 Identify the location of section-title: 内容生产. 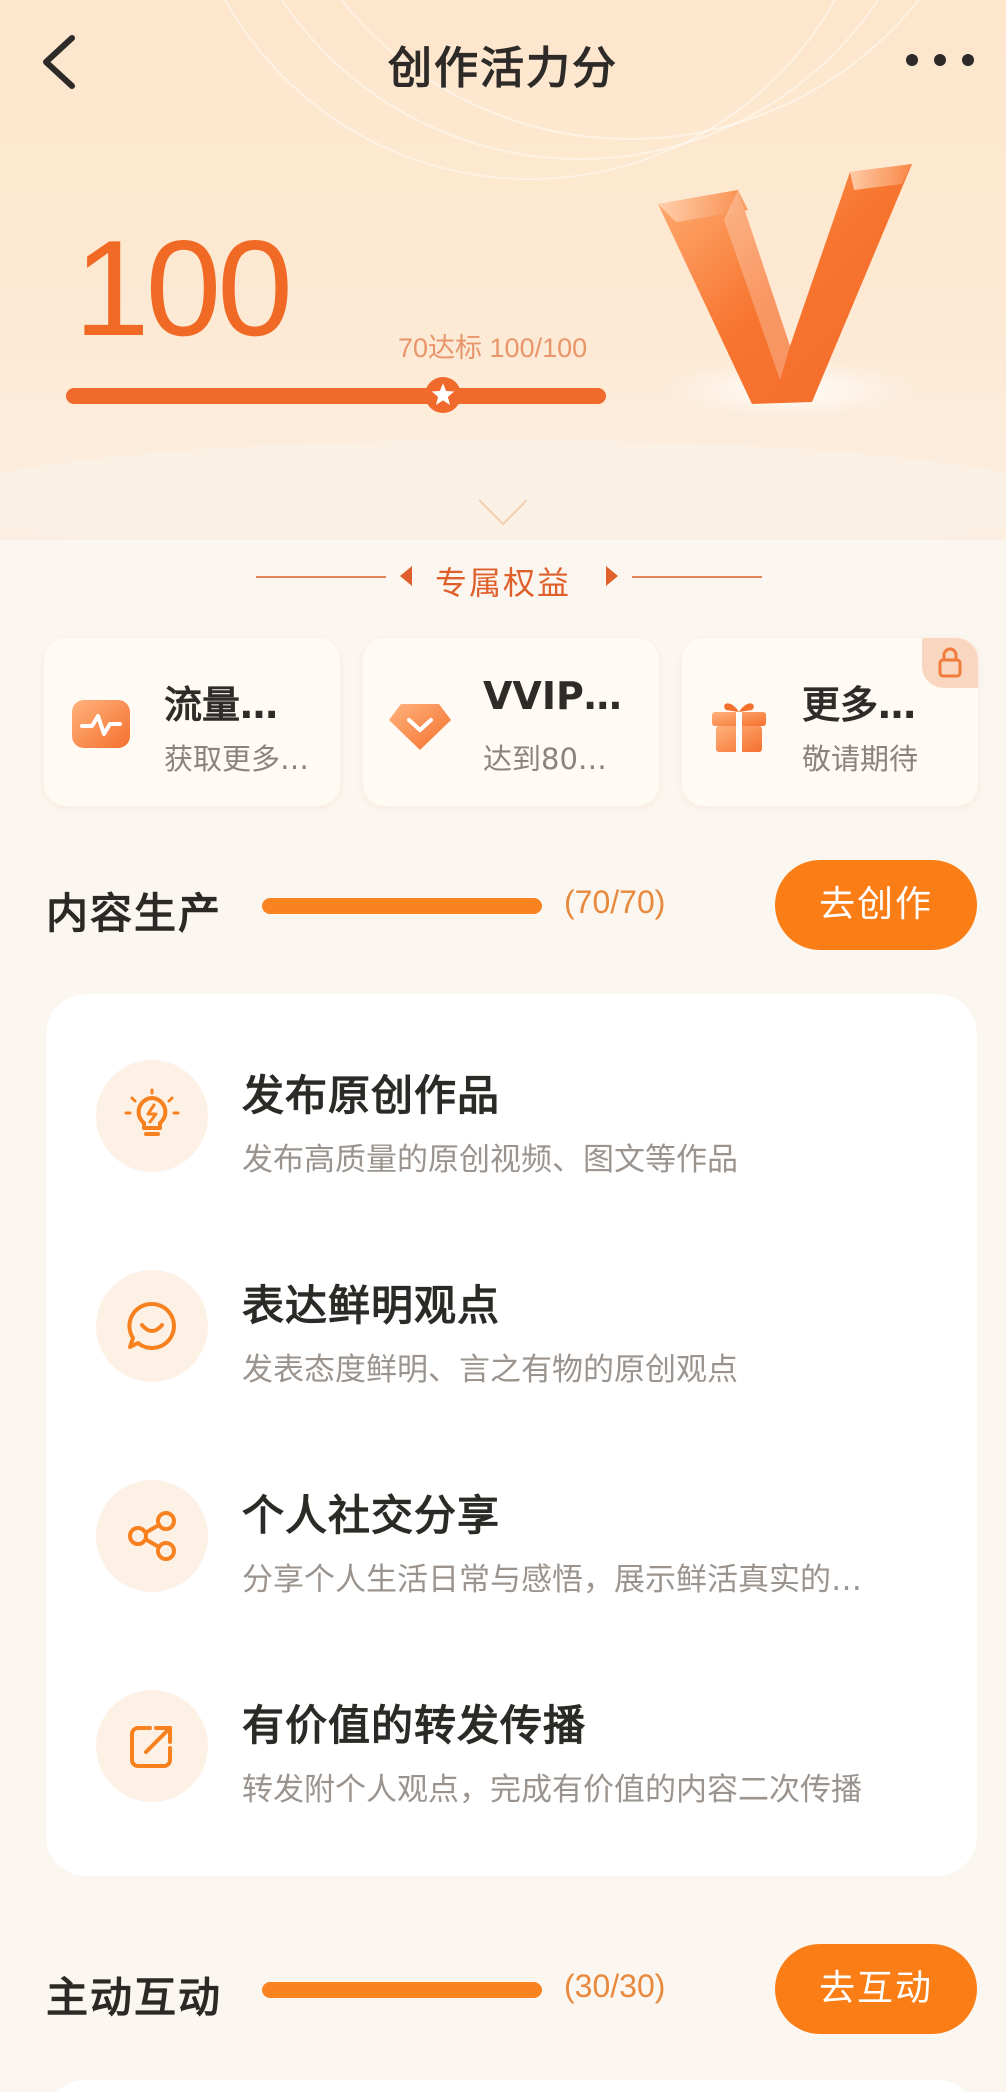
(134, 913).